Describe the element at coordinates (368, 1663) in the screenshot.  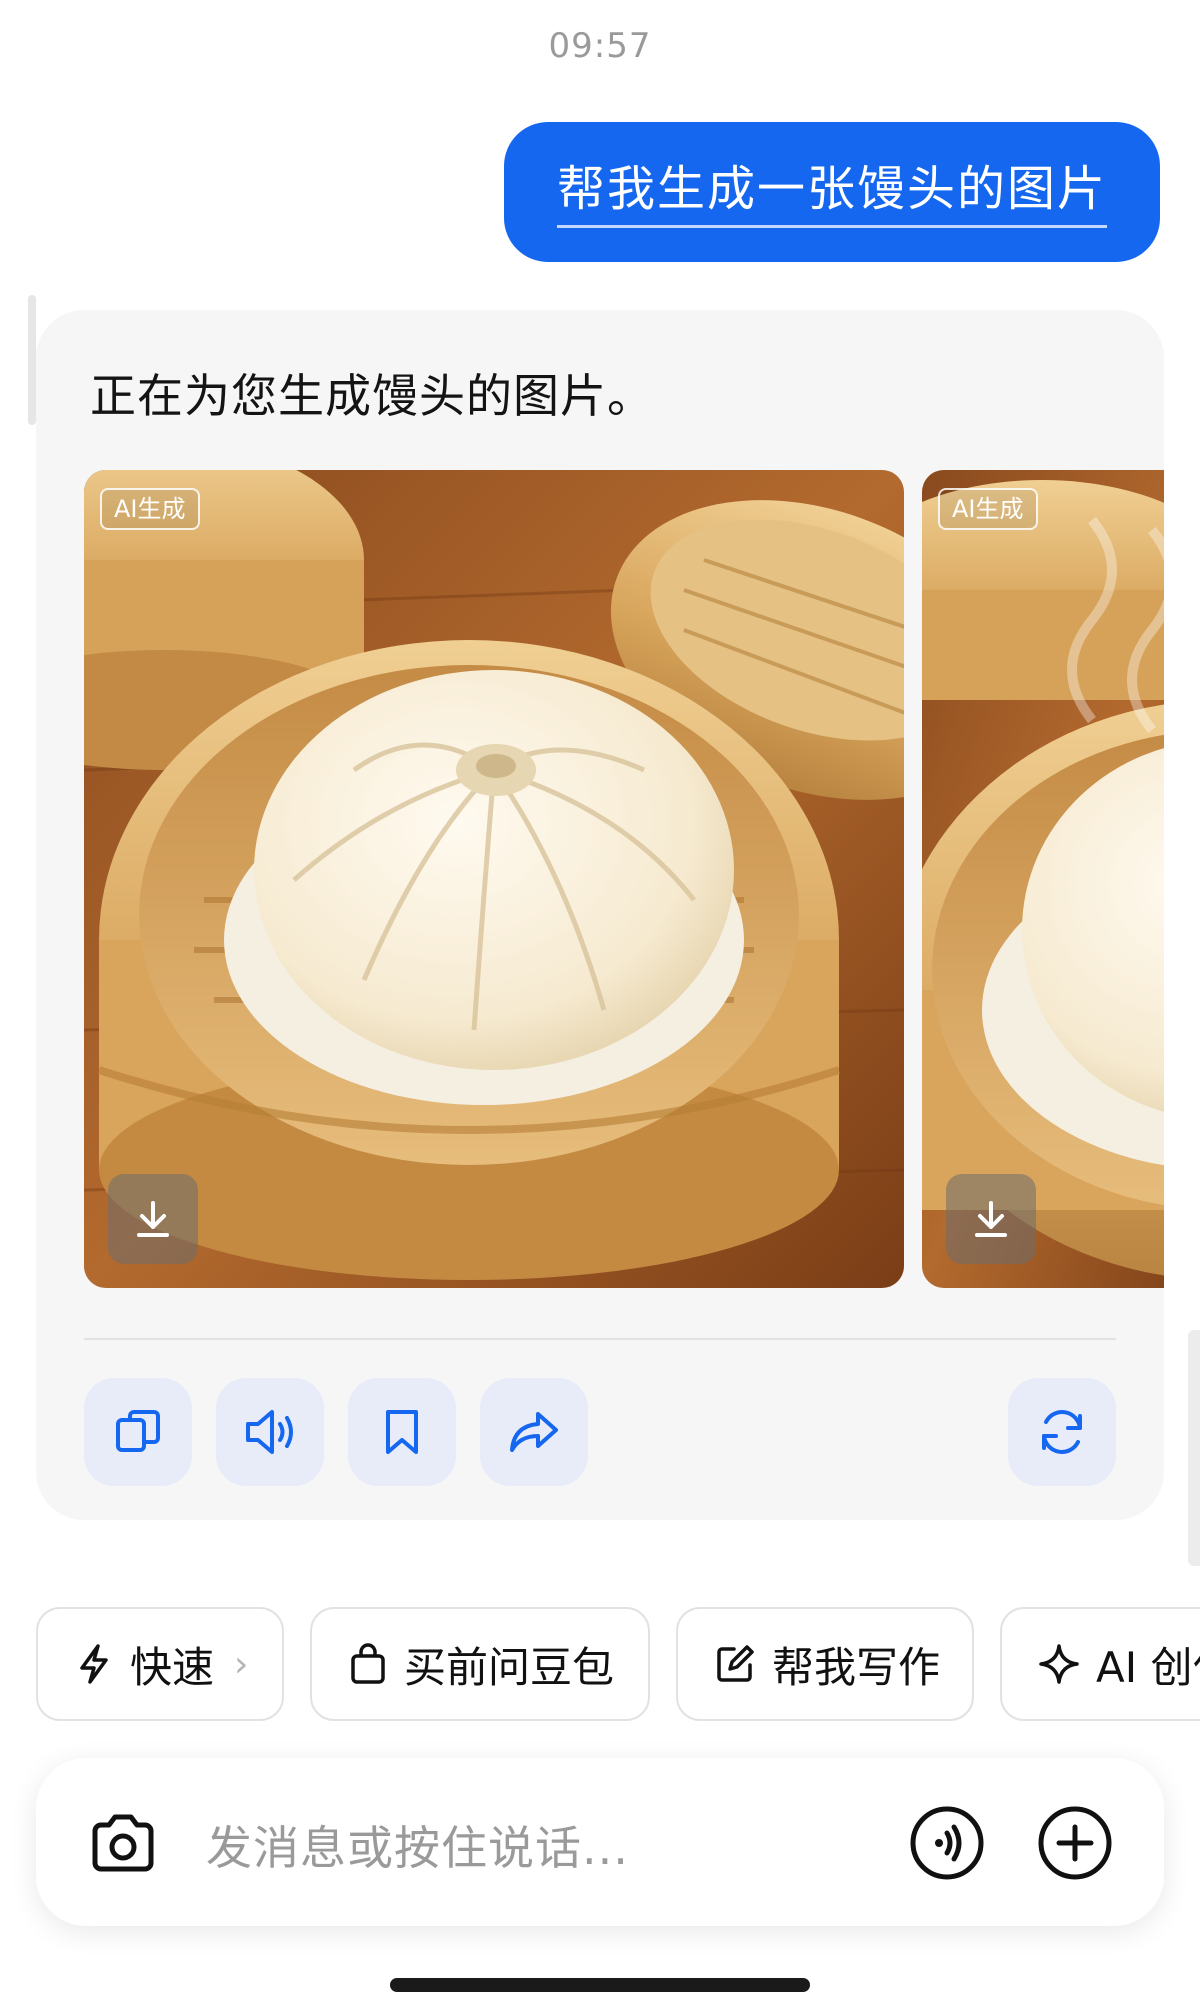
I see `shopping-bag-icon` at that location.